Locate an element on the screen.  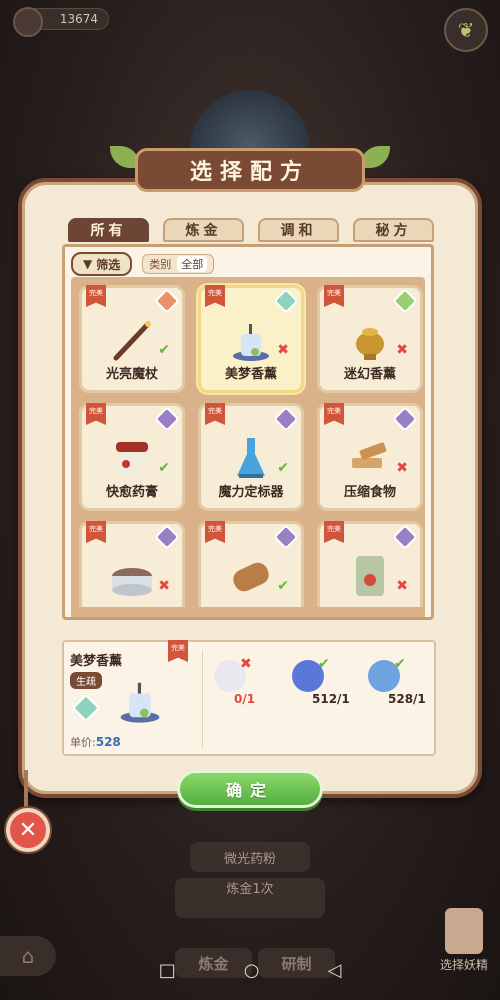
filter-button: ▼ 筛选 is located at coordinates (102, 264).